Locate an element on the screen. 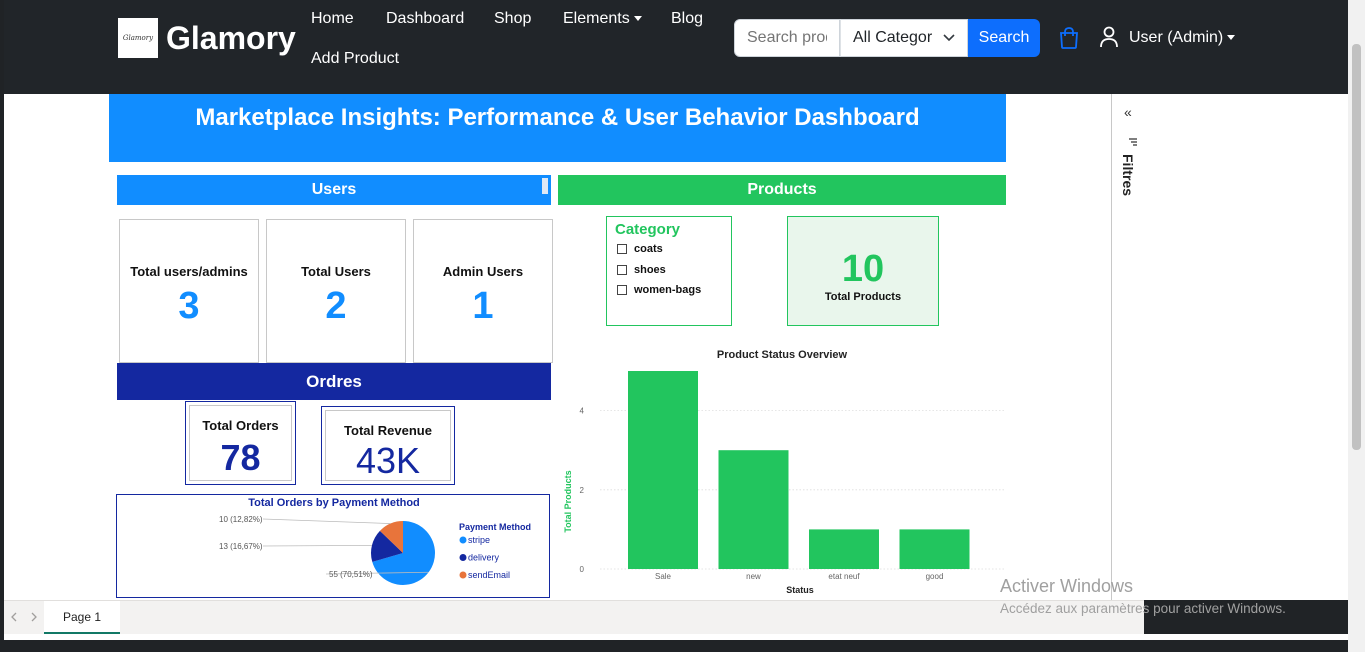  chevron-down-icon is located at coordinates (949, 38).